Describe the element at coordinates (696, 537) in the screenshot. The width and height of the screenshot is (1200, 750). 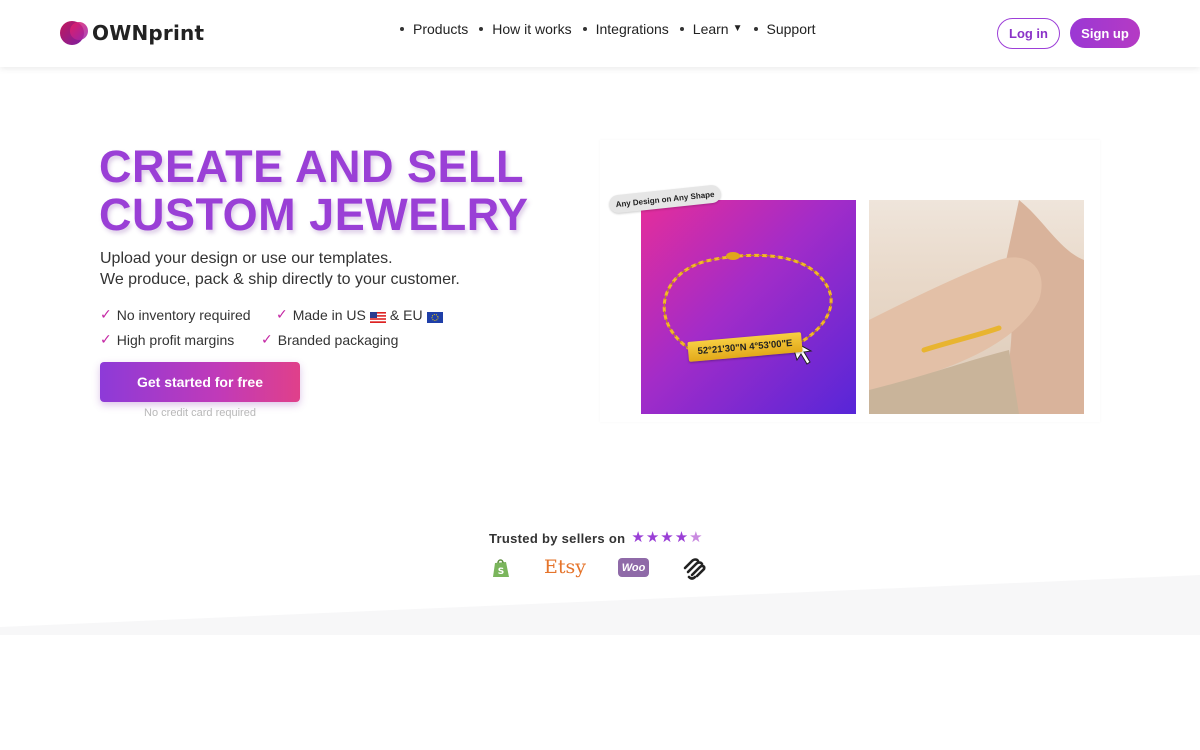
I see `half-star-icon: ★` at that location.